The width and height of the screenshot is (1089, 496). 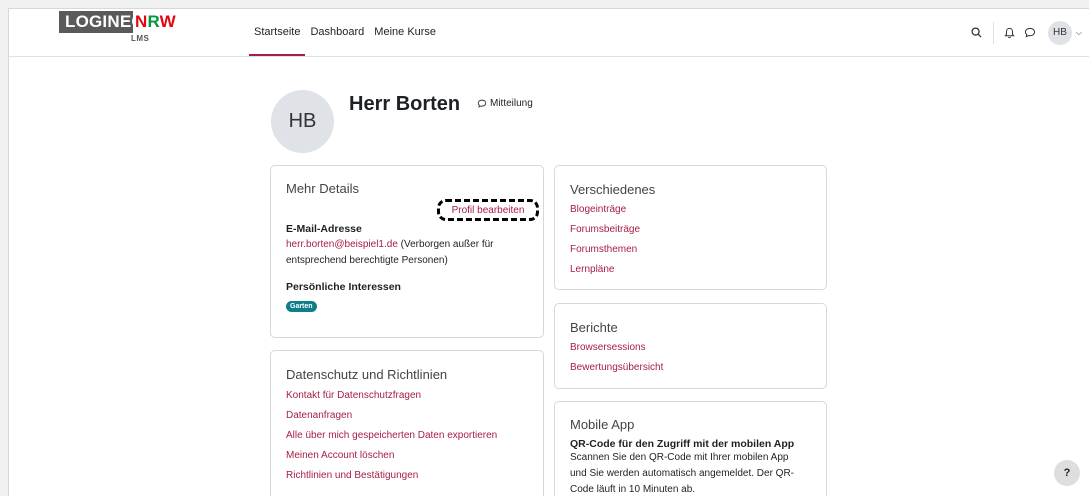 I want to click on bell-icon, so click(x=1010, y=33).